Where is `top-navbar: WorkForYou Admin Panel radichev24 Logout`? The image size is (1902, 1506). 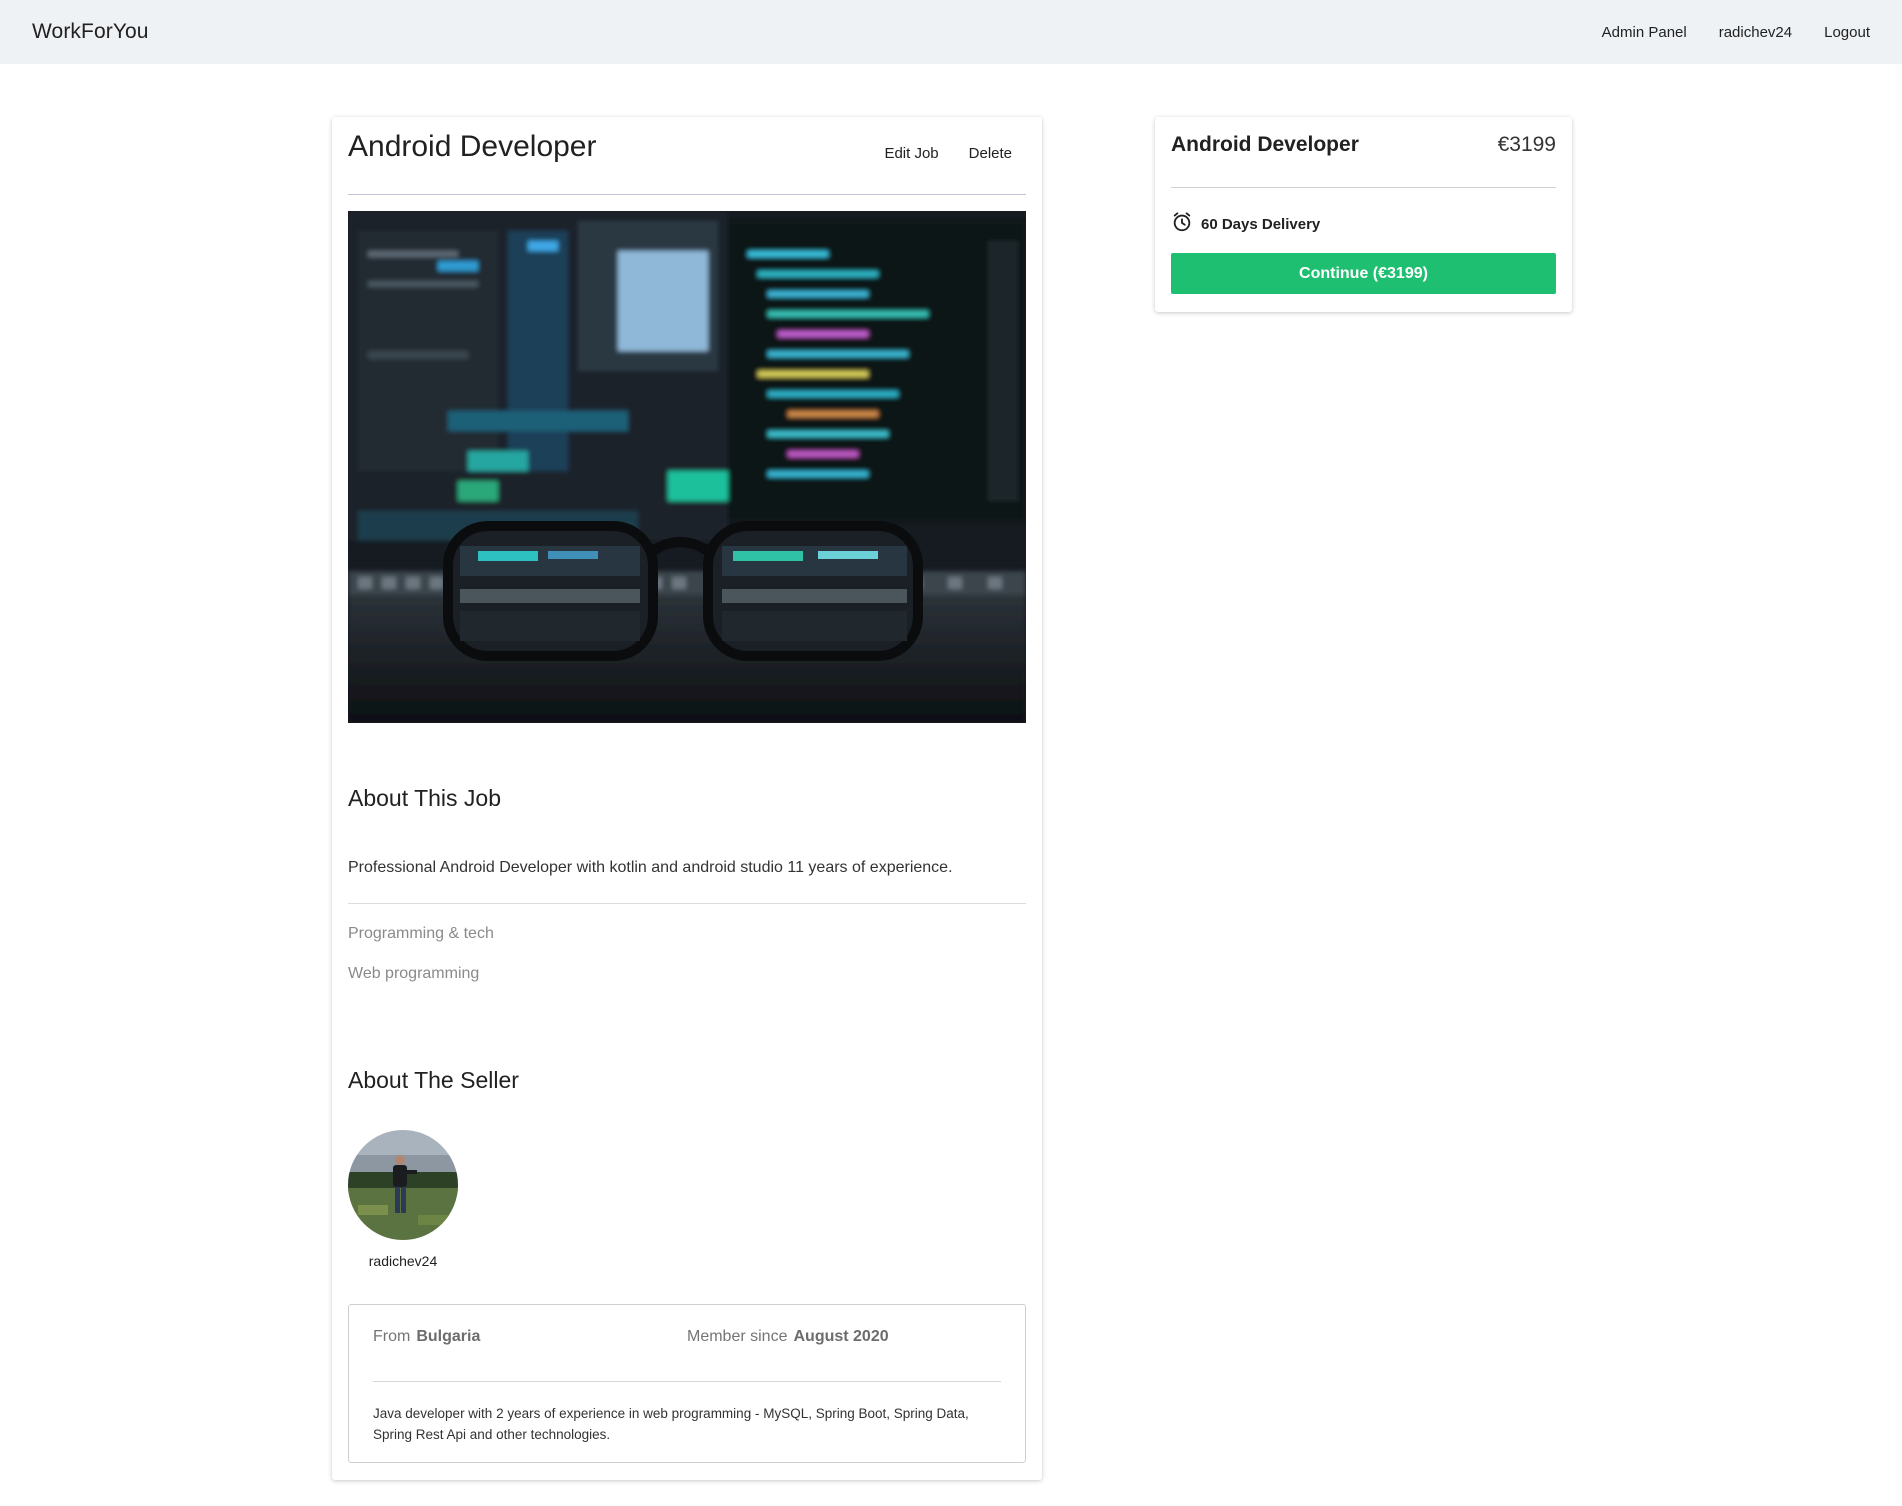 top-navbar: WorkForYou Admin Panel radichev24 Logout is located at coordinates (951, 32).